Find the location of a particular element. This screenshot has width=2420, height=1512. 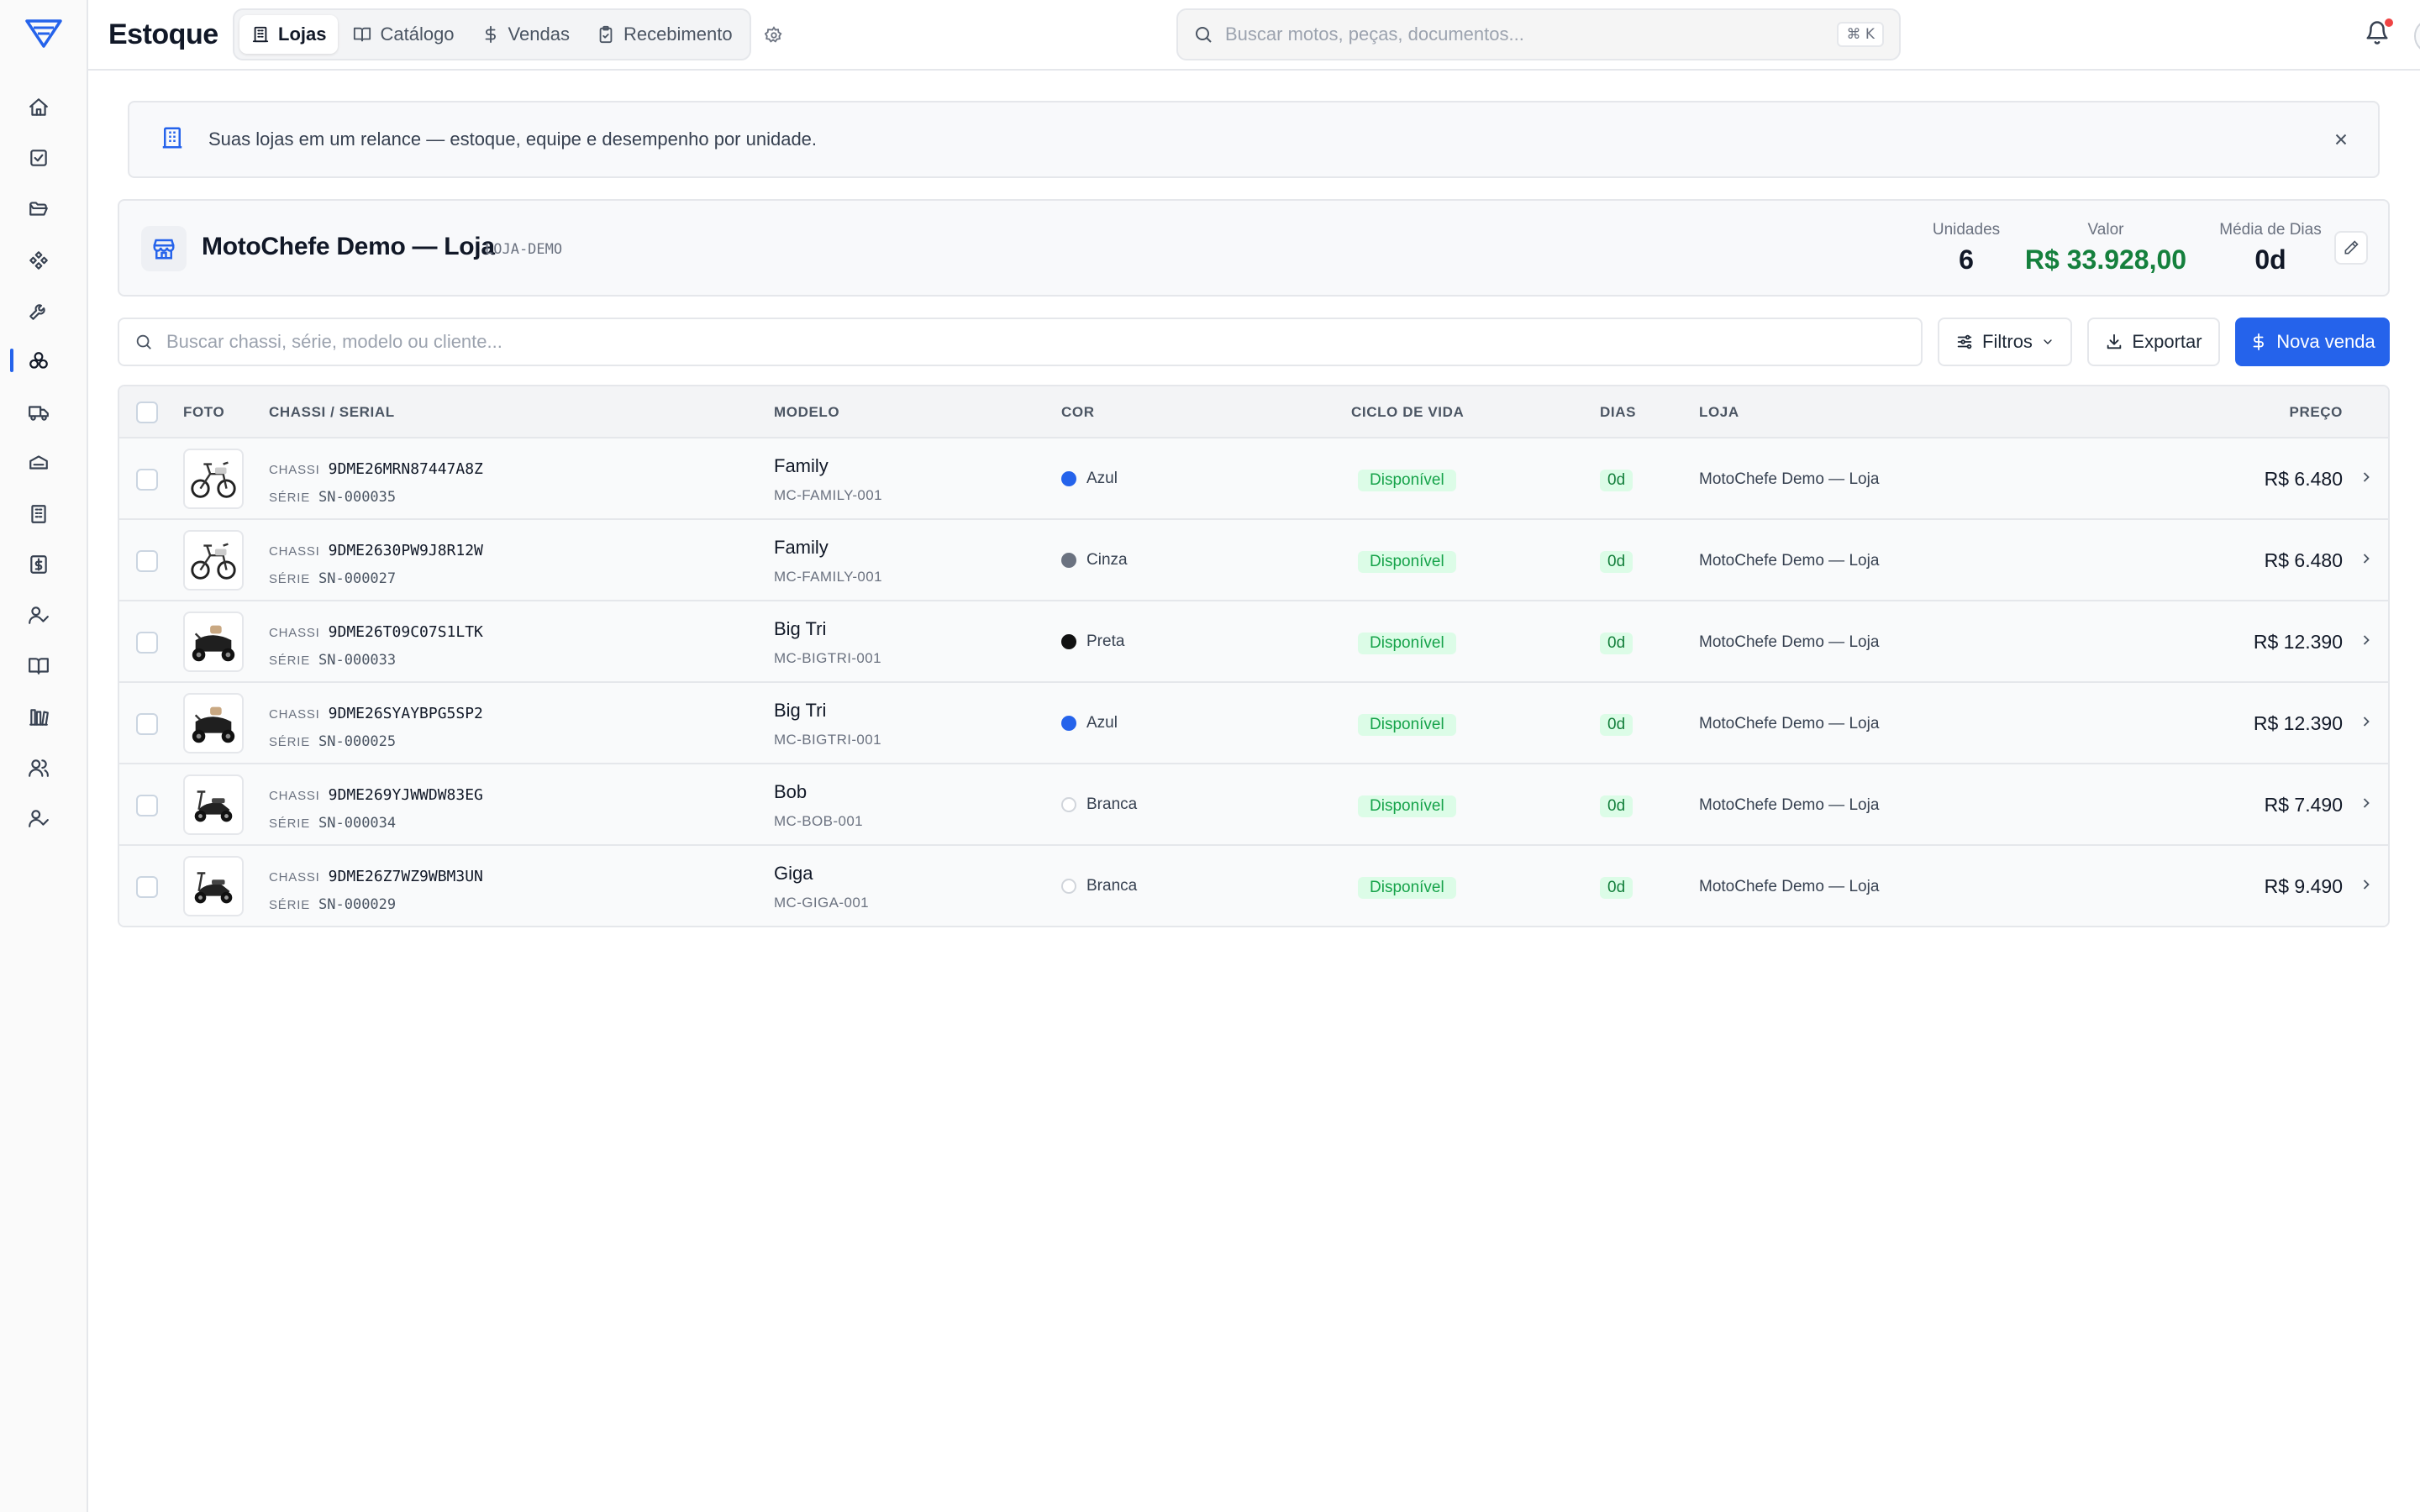

model-name: Family is located at coordinates (801, 465).